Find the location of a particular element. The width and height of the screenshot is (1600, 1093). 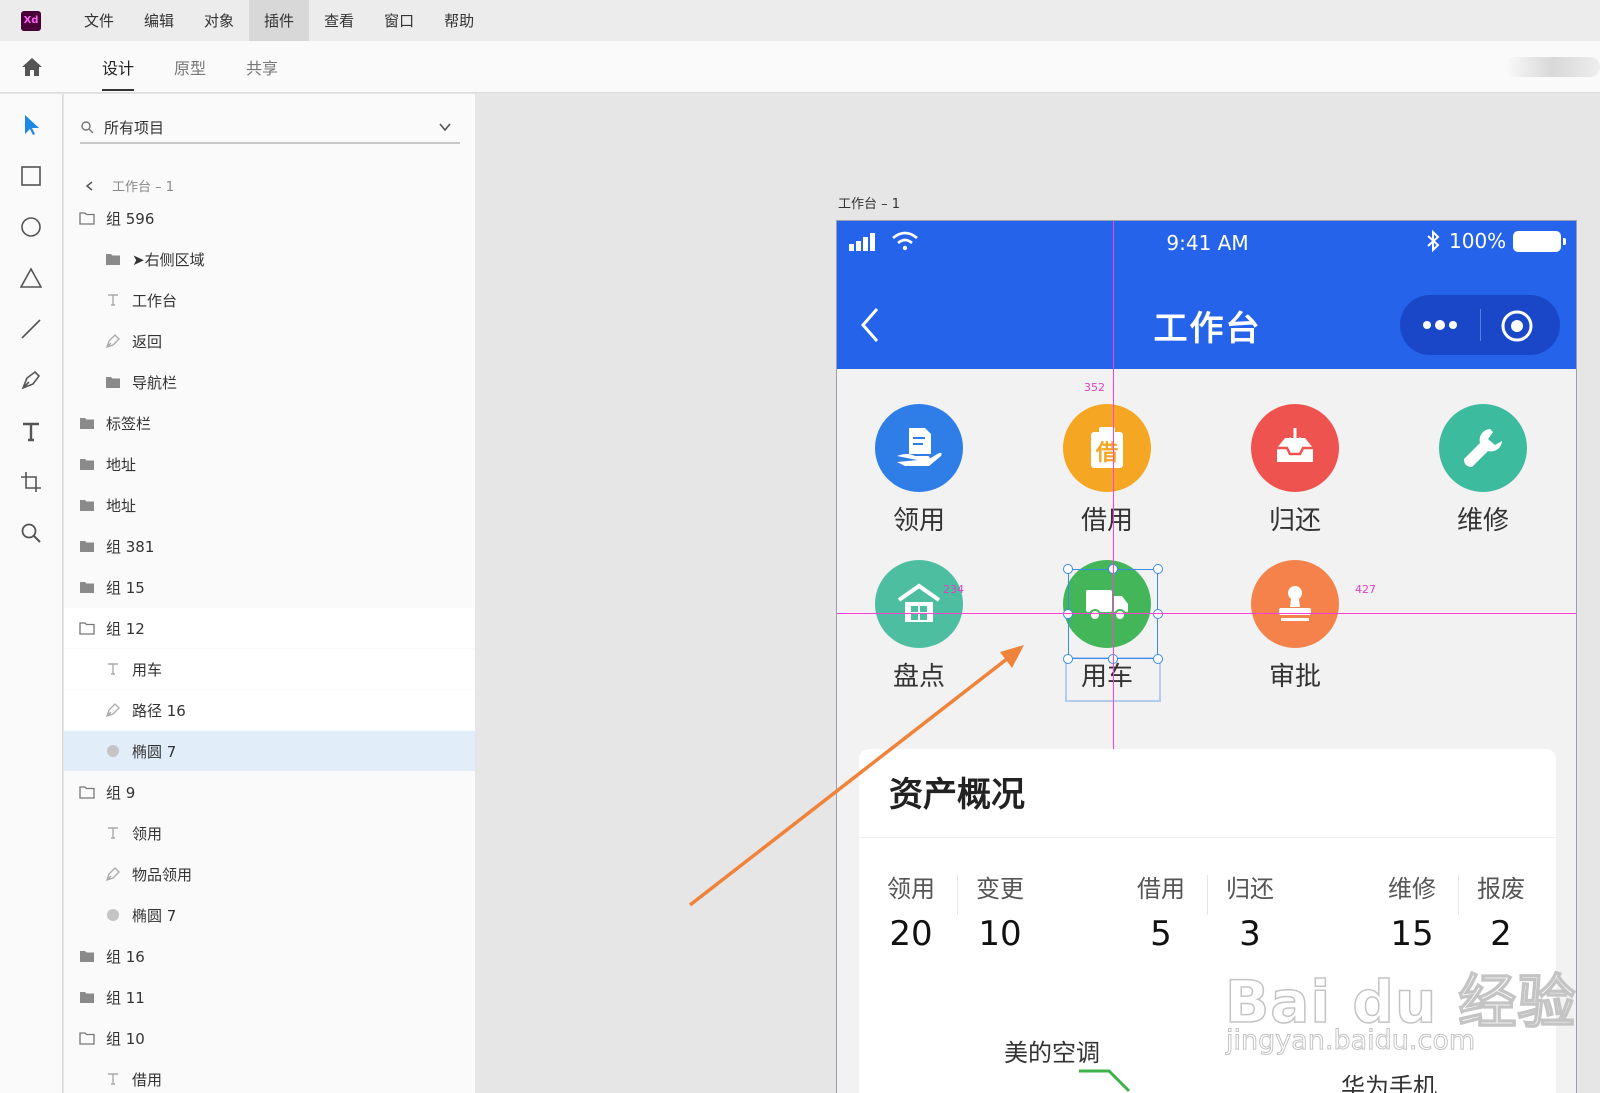

stat-item: 领用 20 is located at coordinates (911, 911).